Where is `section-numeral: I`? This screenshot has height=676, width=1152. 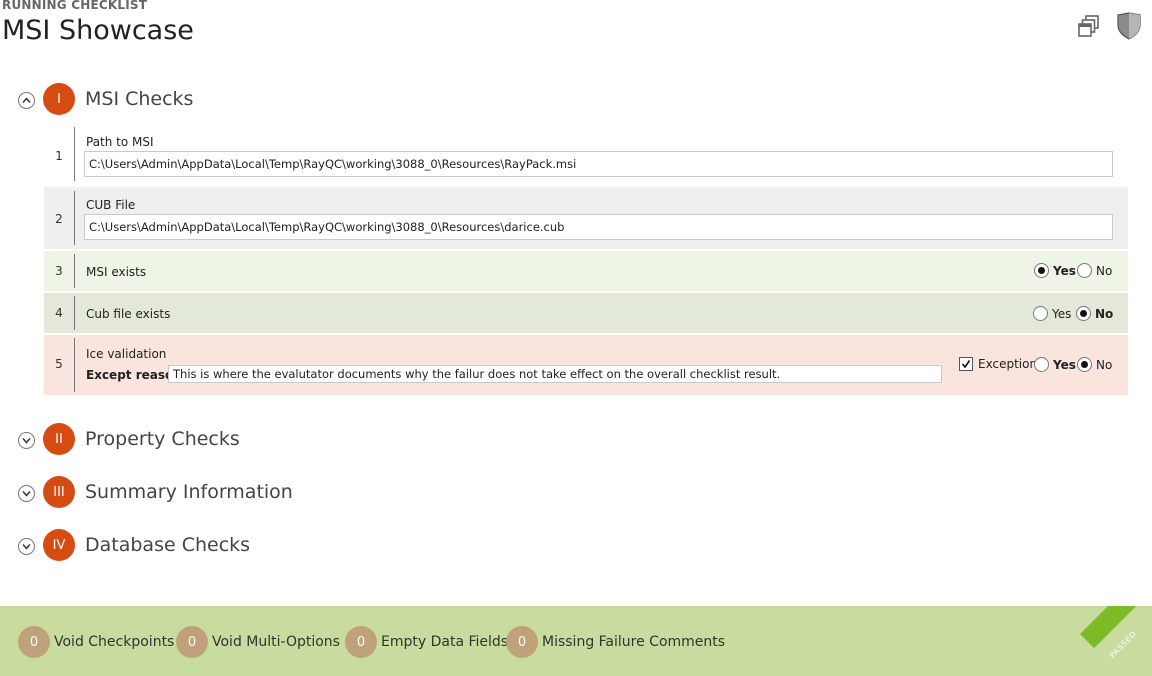
section-numeral: I is located at coordinates (59, 99).